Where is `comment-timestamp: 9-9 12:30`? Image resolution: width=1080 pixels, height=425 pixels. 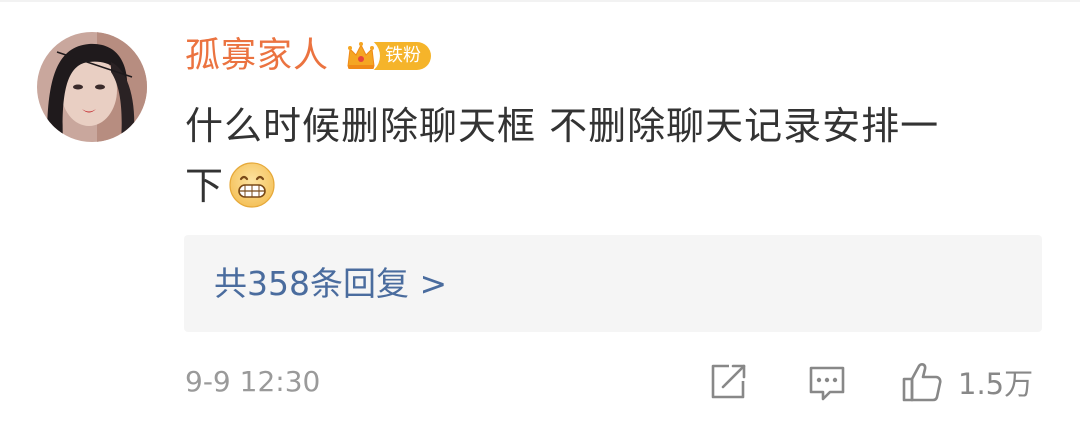 comment-timestamp: 9-9 12:30 is located at coordinates (253, 381).